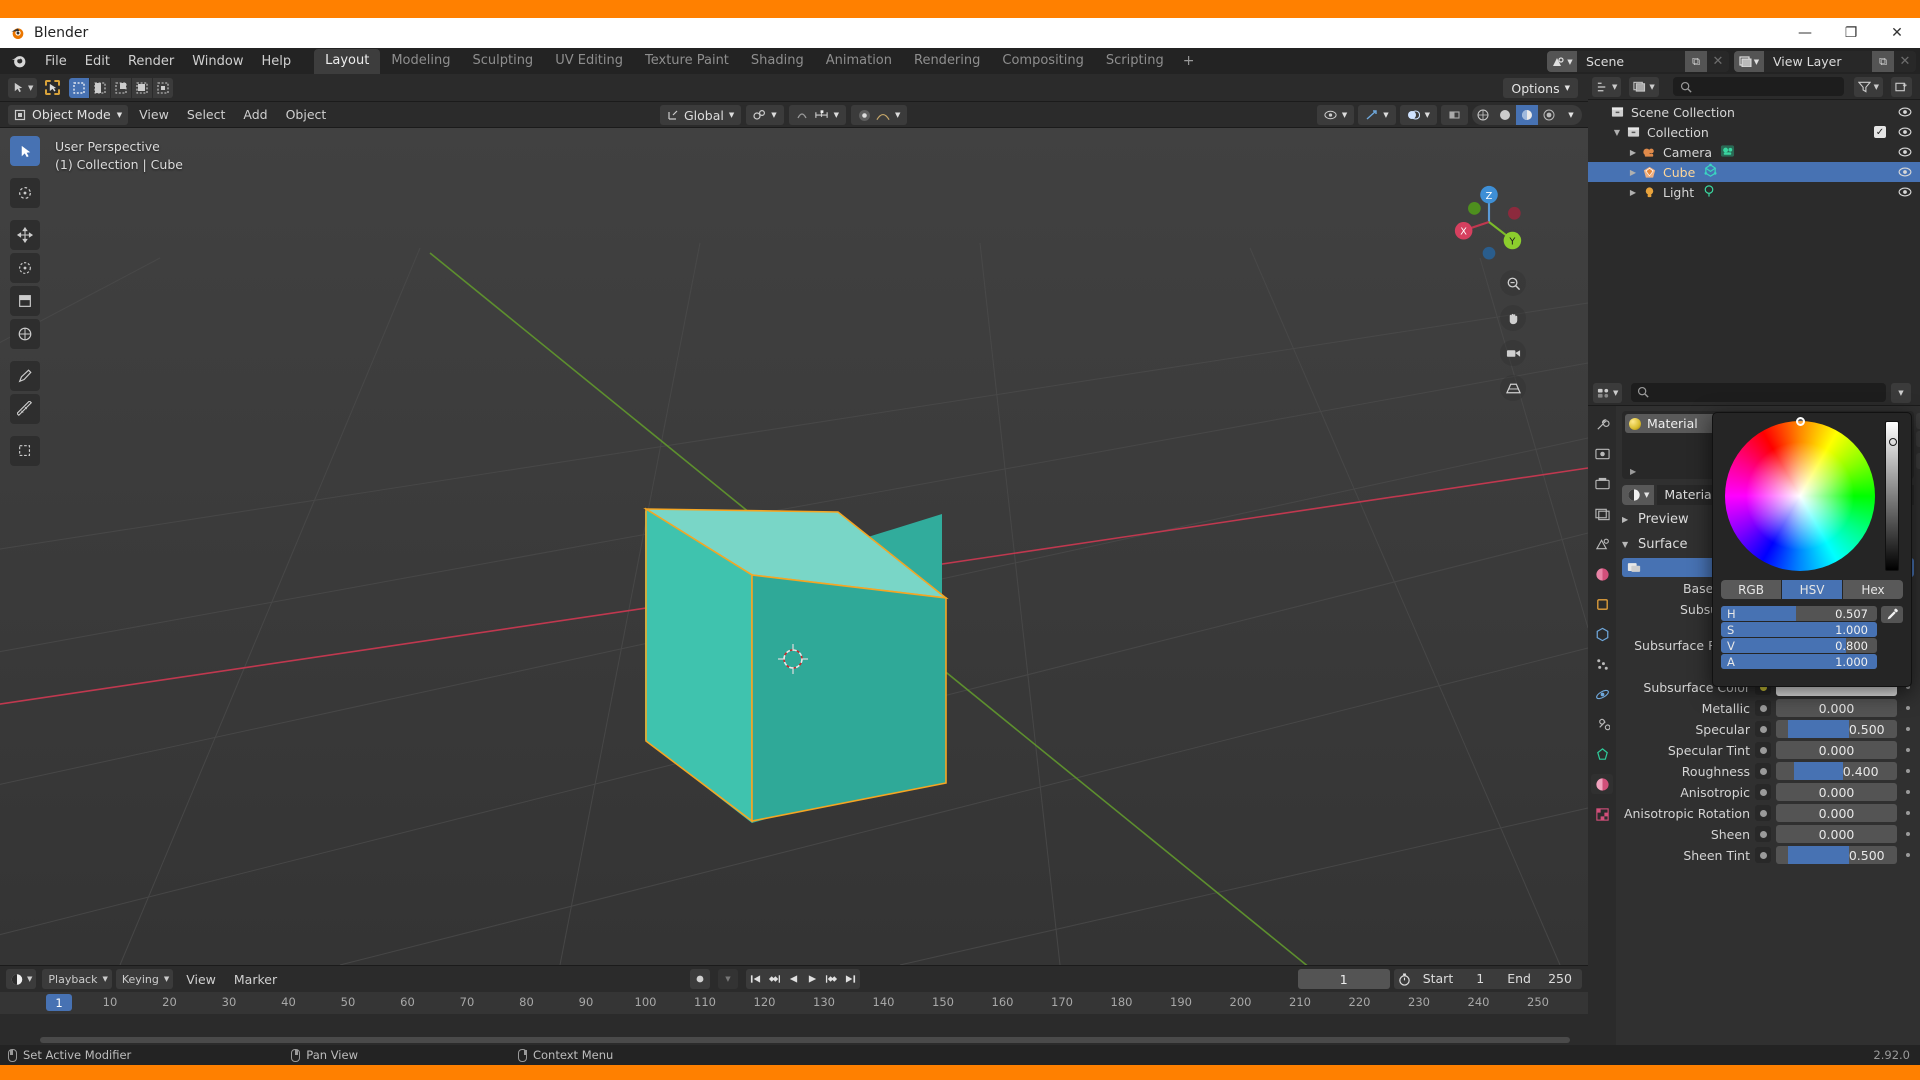  What do you see at coordinates (879, 115) in the screenshot?
I see `proportional-falloff-group: ▼` at bounding box center [879, 115].